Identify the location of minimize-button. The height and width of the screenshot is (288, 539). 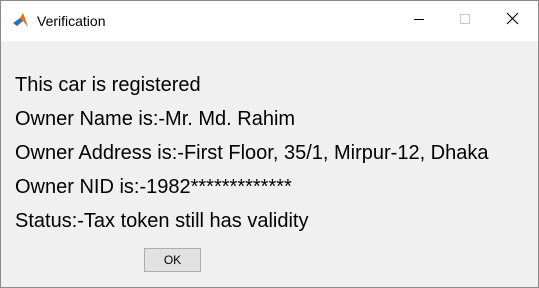
(419, 21).